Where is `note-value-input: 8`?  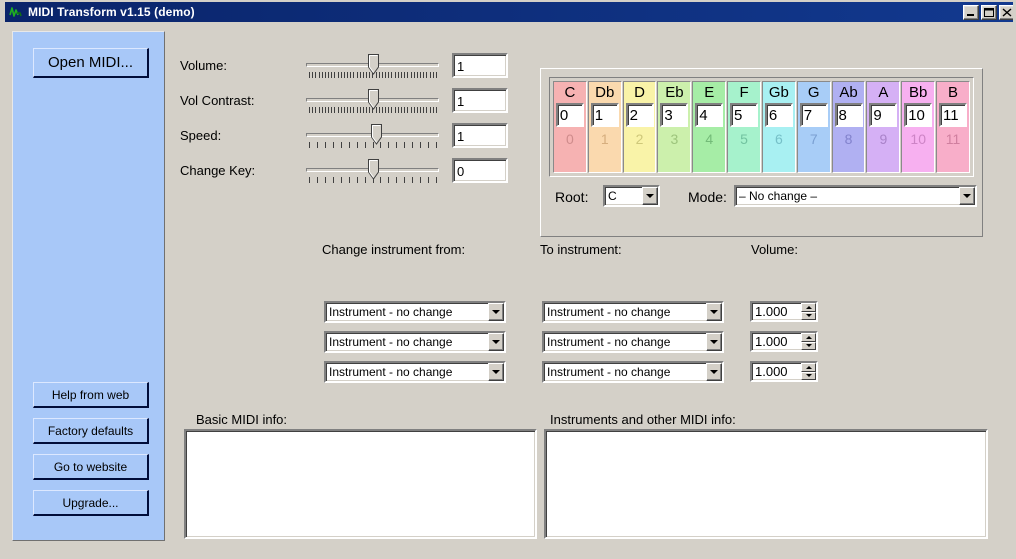 note-value-input: 8 is located at coordinates (848, 115).